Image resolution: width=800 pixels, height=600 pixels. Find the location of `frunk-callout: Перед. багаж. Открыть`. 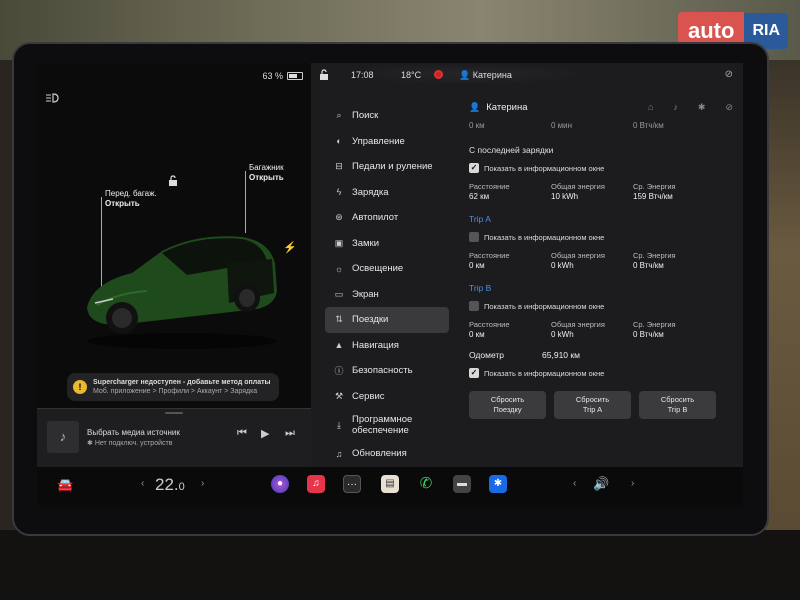

frunk-callout: Перед. багаж. Открыть is located at coordinates (131, 199).